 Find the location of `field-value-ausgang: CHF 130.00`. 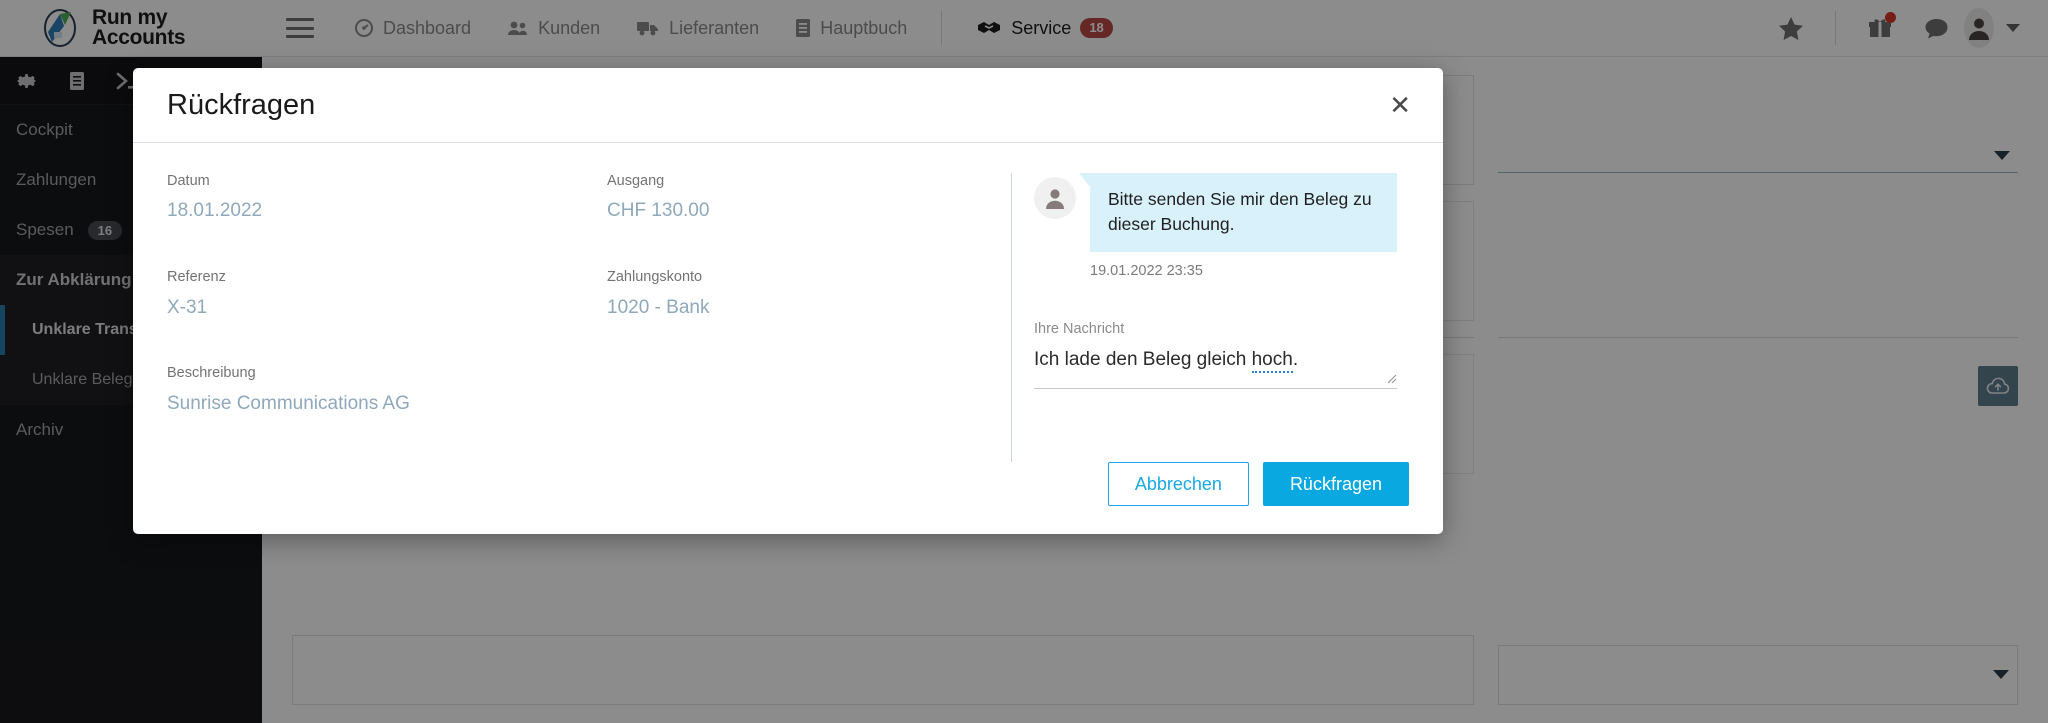

field-value-ausgang: CHF 130.00 is located at coordinates (658, 211).